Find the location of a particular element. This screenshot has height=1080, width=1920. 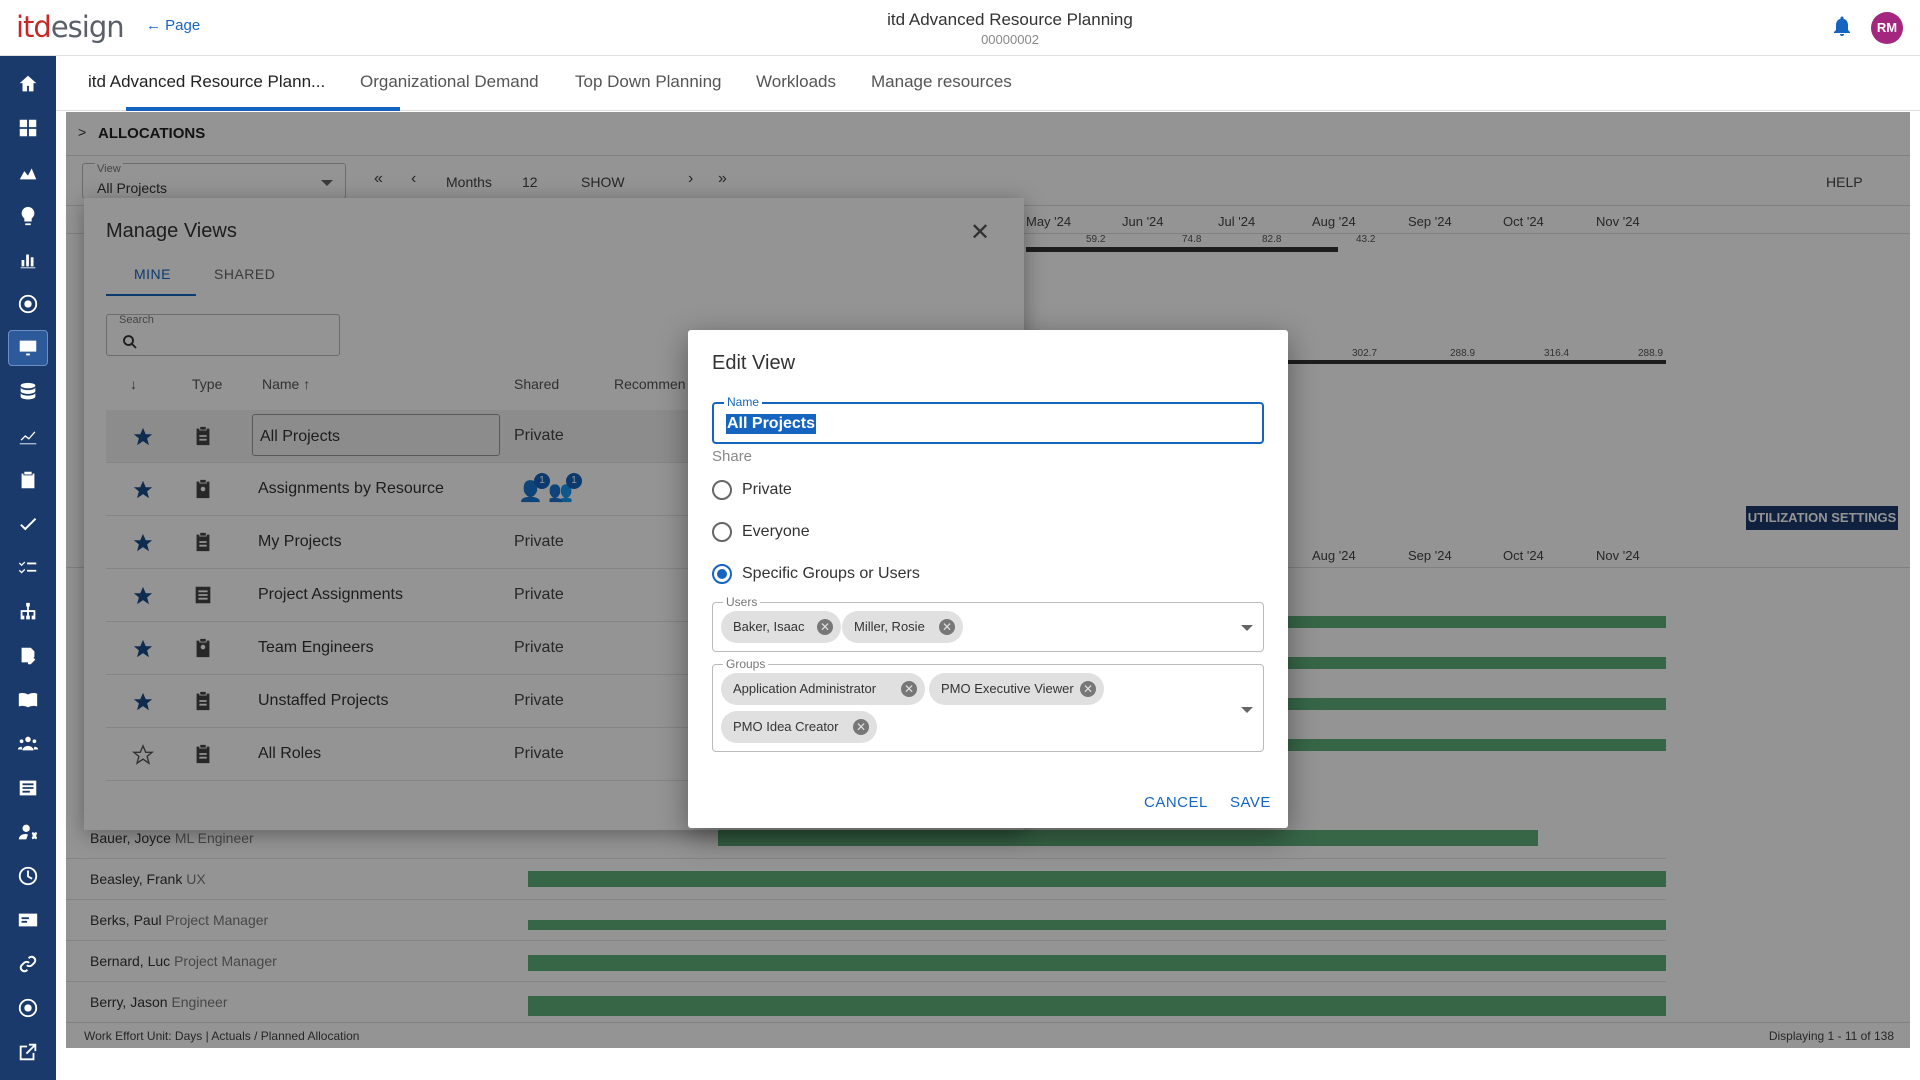

id-card-icon is located at coordinates (28, 920).